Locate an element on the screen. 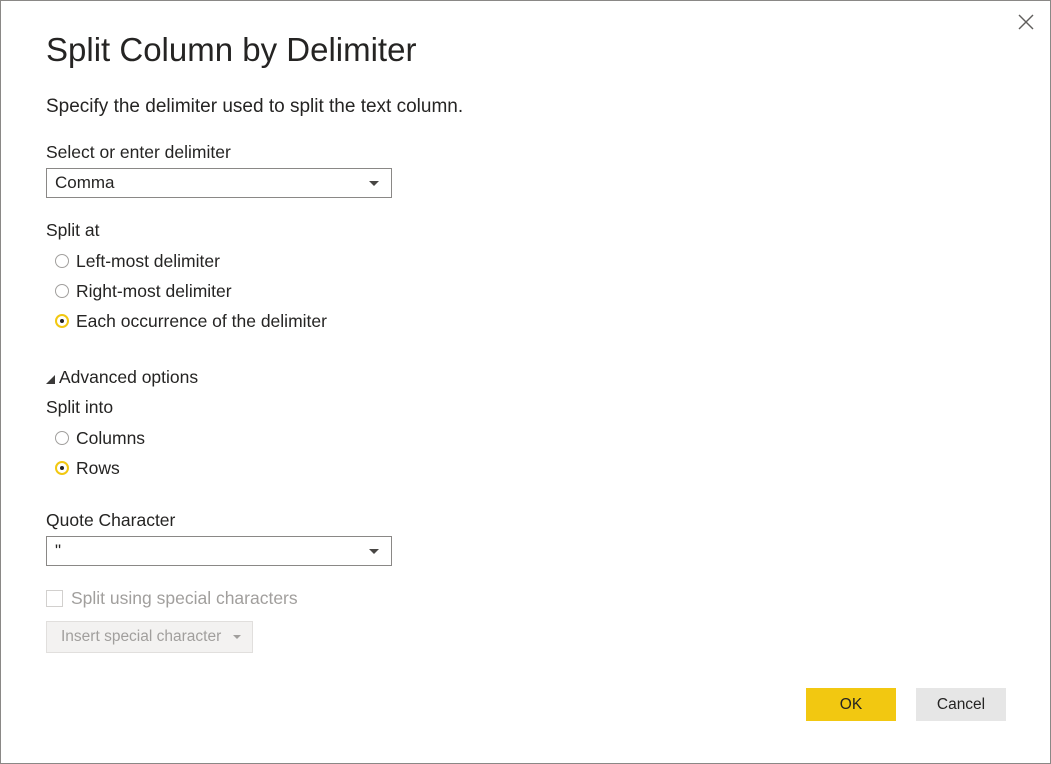  radio-rows: Rows is located at coordinates (87, 468).